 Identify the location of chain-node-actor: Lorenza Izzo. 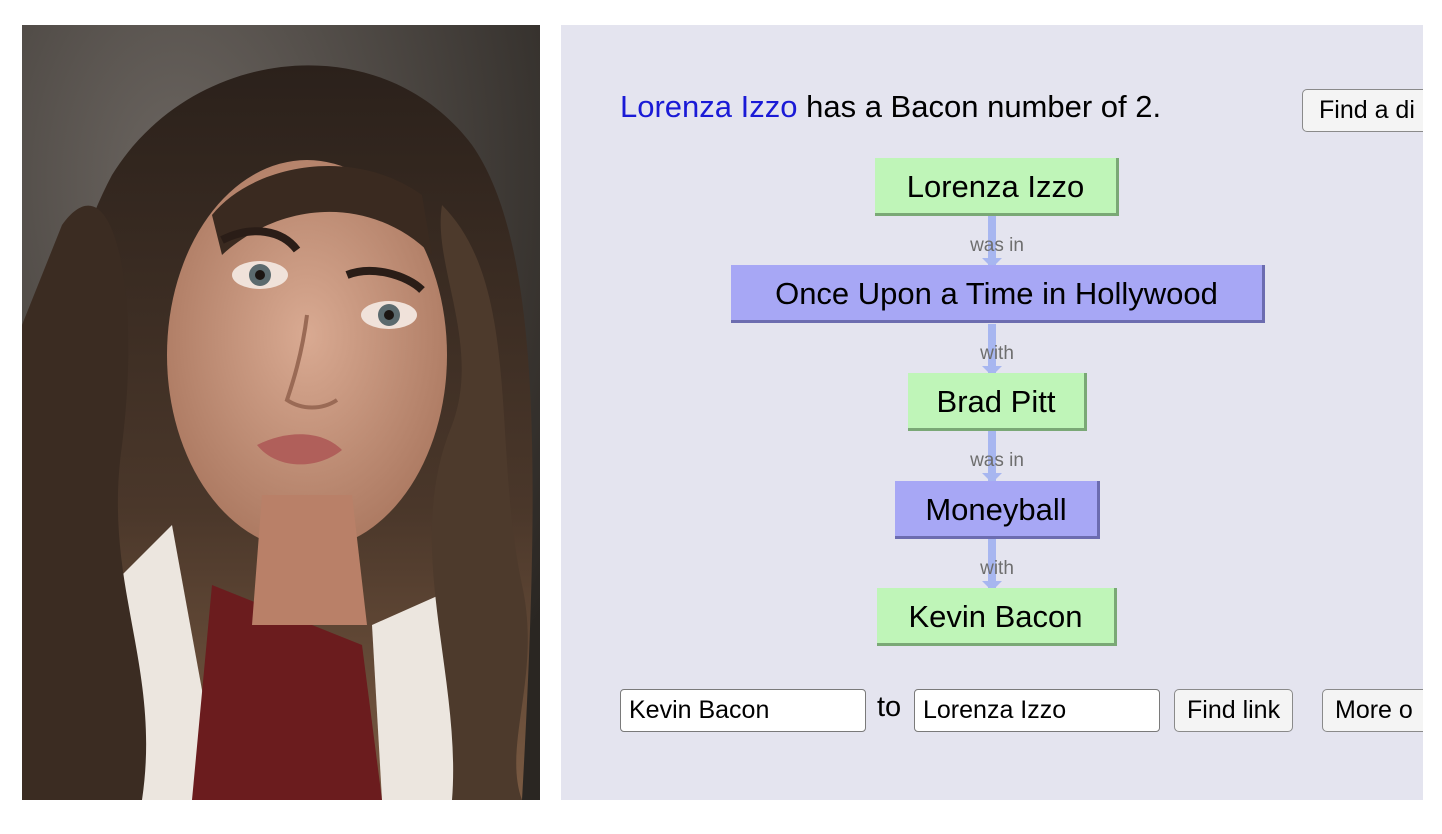
(997, 187).